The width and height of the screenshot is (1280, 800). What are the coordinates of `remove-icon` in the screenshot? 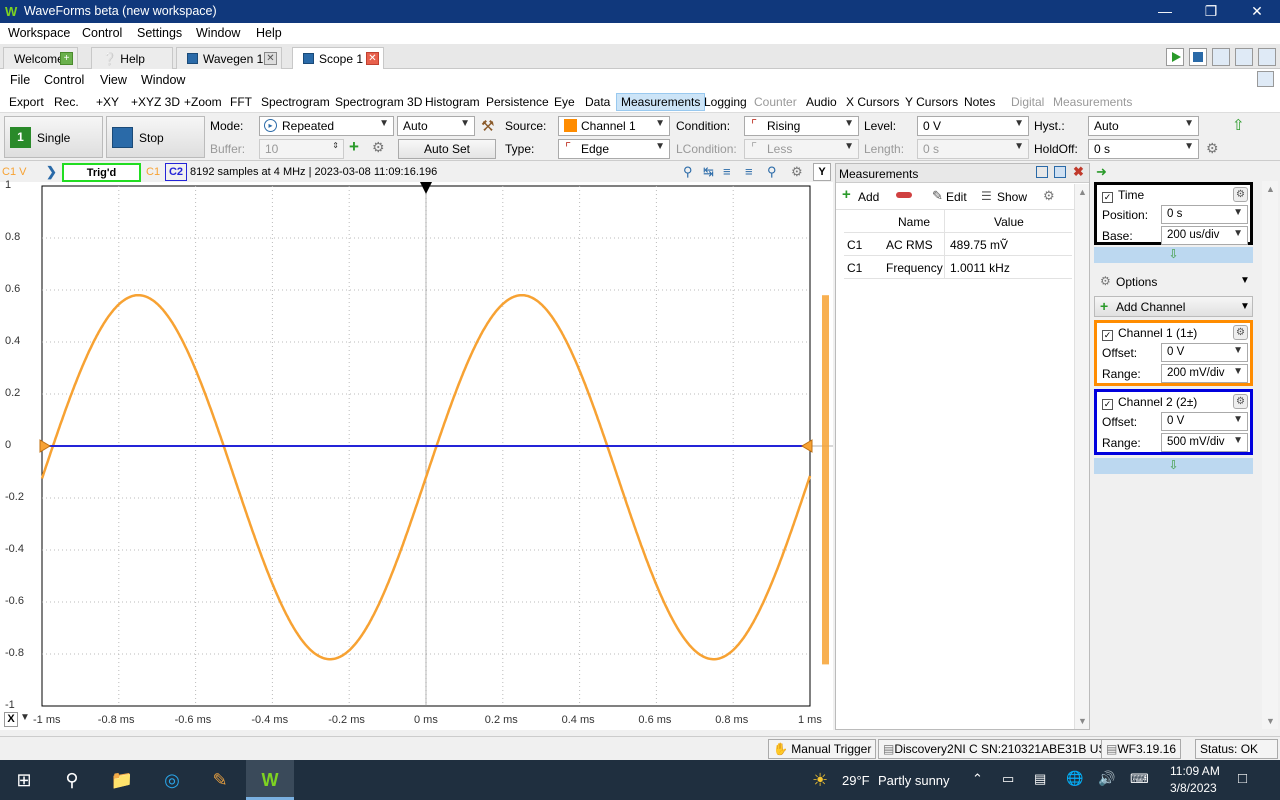 It's located at (904, 195).